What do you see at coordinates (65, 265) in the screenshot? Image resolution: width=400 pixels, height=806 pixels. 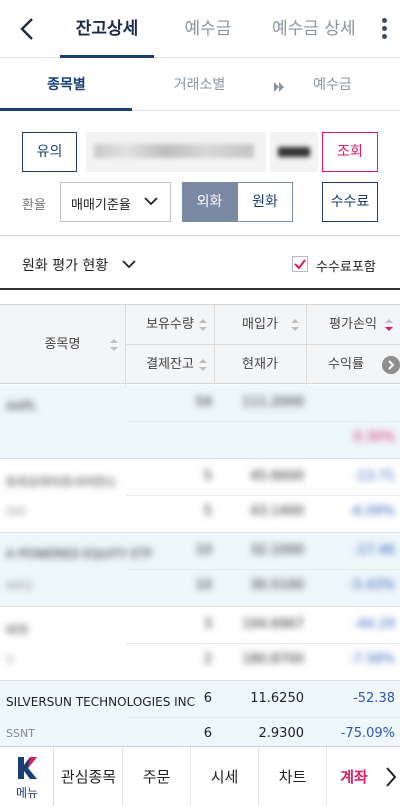 I see `krw-evaluation-title: 원화 평가 현황` at bounding box center [65, 265].